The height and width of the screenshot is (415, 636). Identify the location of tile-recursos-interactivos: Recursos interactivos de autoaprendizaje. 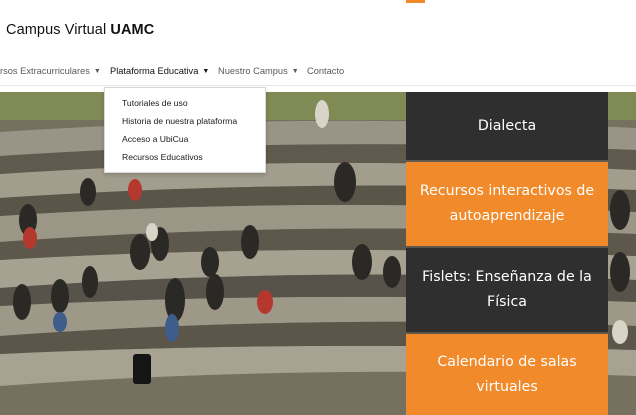
(507, 204).